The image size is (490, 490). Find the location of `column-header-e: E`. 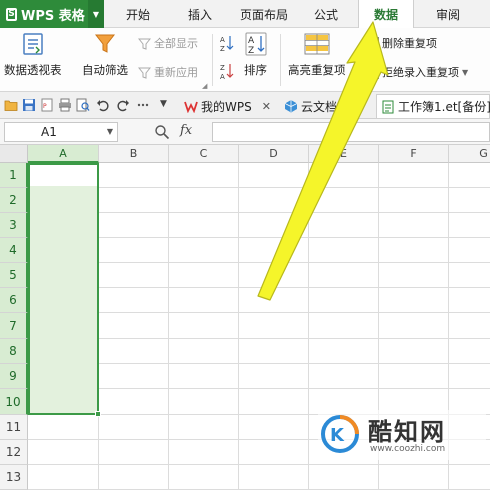

column-header-e: E is located at coordinates (344, 154).